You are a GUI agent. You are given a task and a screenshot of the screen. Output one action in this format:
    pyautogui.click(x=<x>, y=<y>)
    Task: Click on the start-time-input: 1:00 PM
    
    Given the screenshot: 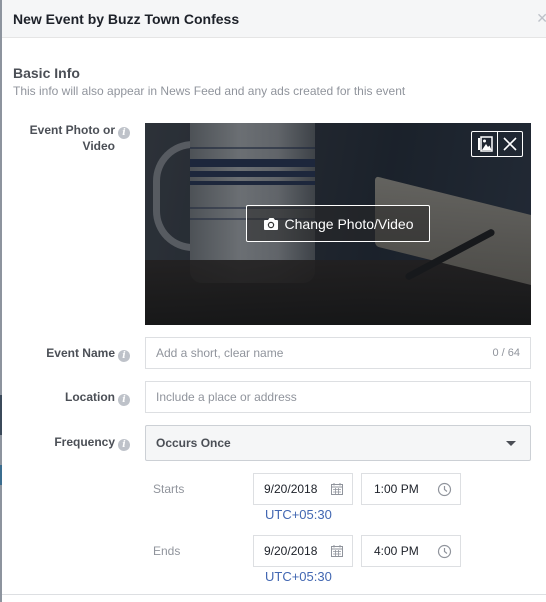 What is the action you would take?
    pyautogui.click(x=411, y=489)
    